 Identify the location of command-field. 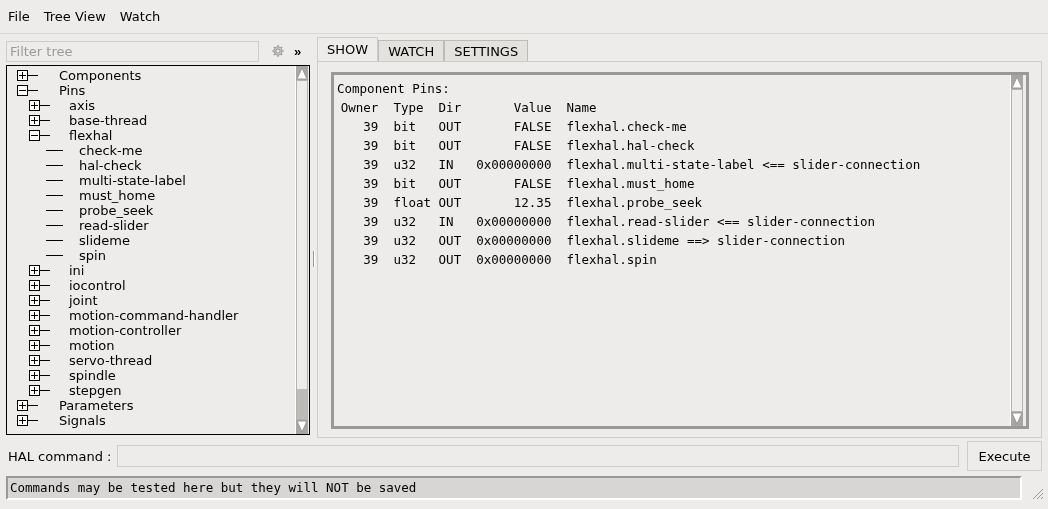
(538, 456).